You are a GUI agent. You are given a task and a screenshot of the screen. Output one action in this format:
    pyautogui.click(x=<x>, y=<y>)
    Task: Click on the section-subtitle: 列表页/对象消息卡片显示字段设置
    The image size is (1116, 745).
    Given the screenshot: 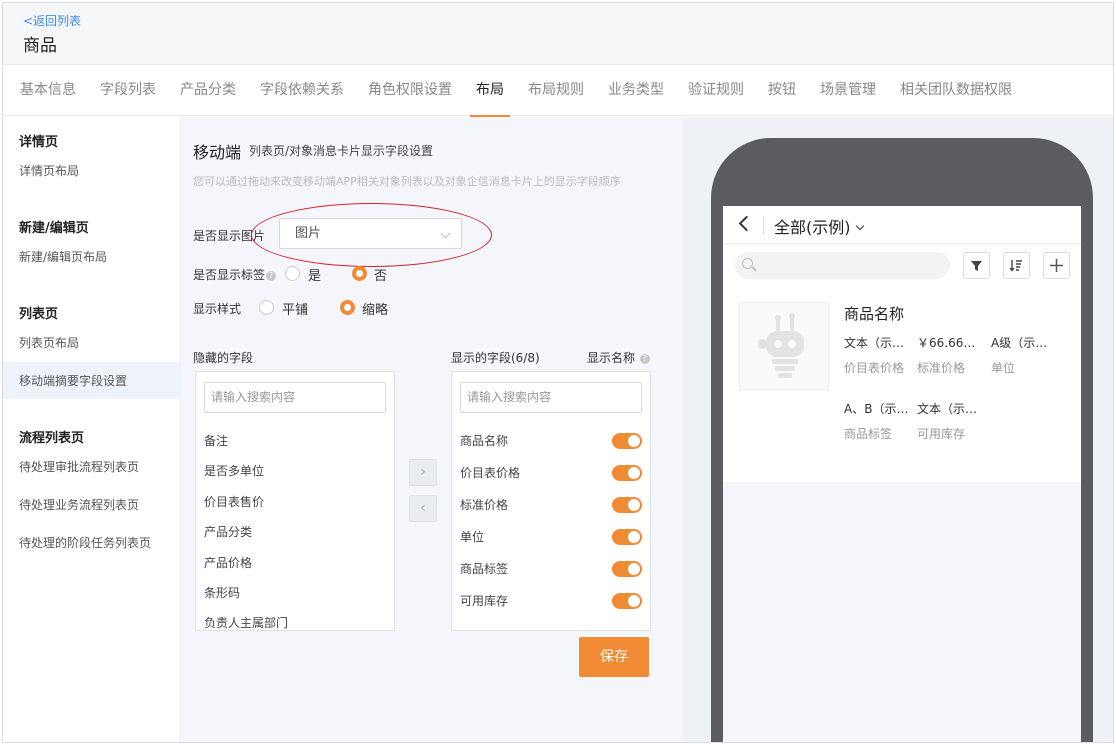 What is the action you would take?
    pyautogui.click(x=341, y=151)
    